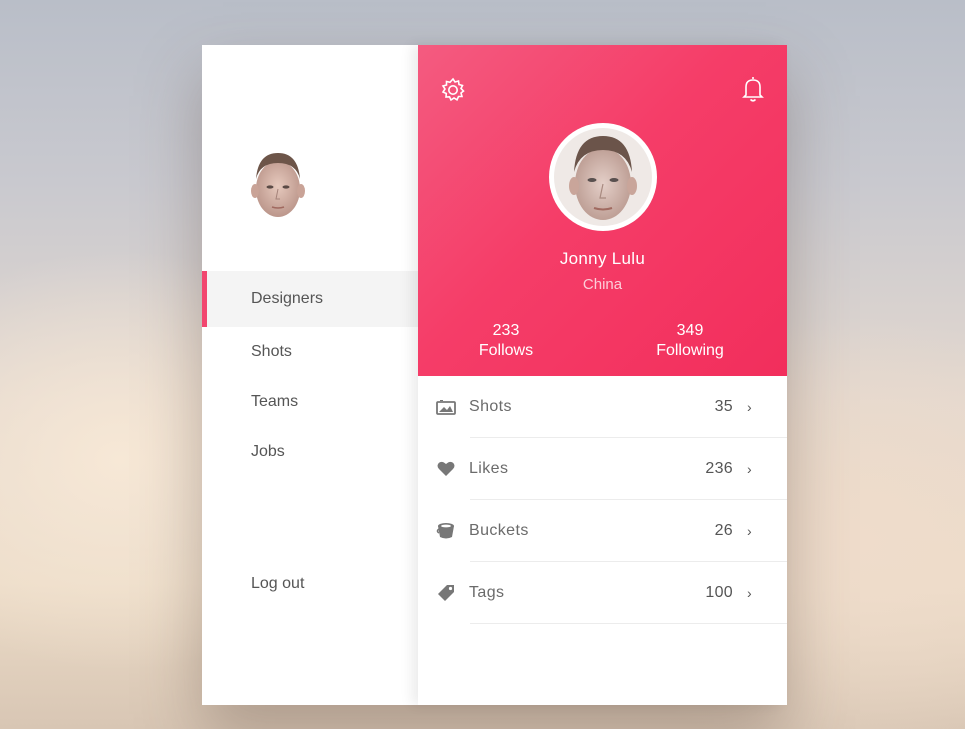  Describe the element at coordinates (602, 284) in the screenshot. I see `profile-location: China` at that location.